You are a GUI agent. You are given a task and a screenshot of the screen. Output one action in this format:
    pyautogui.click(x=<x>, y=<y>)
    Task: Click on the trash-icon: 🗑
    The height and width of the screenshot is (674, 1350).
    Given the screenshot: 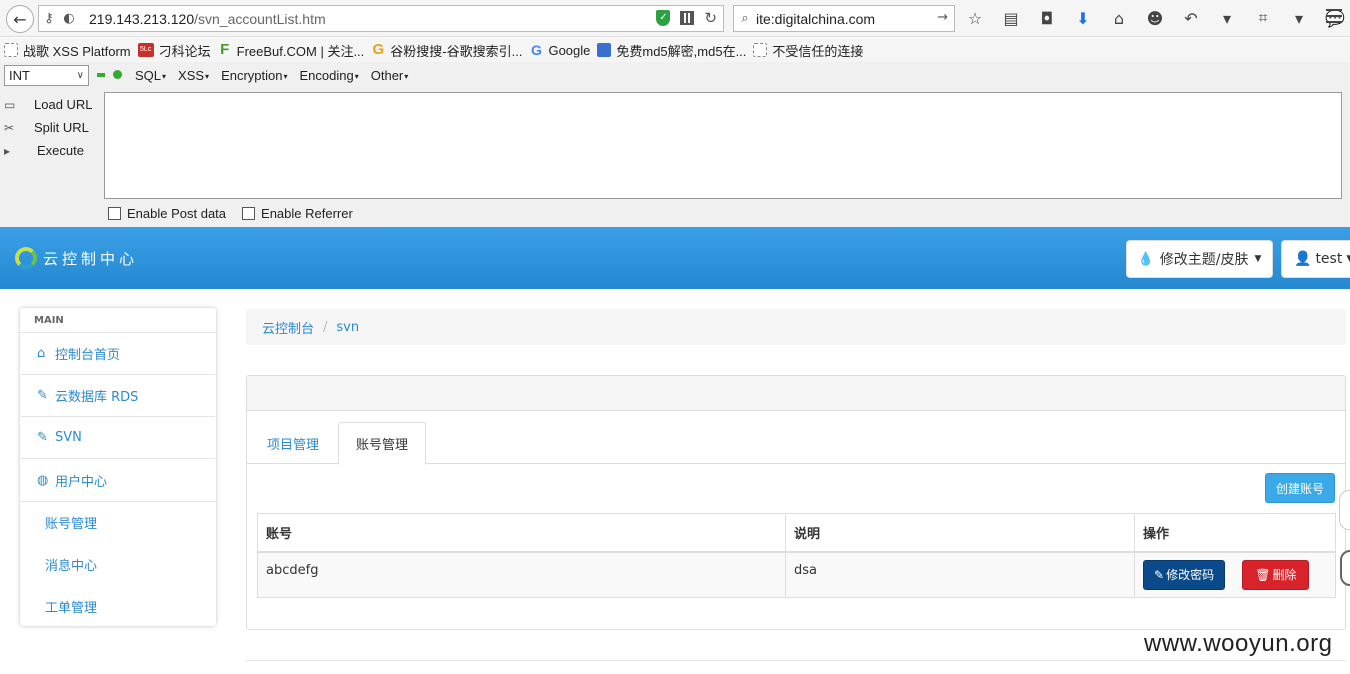 What is the action you would take?
    pyautogui.click(x=1263, y=574)
    